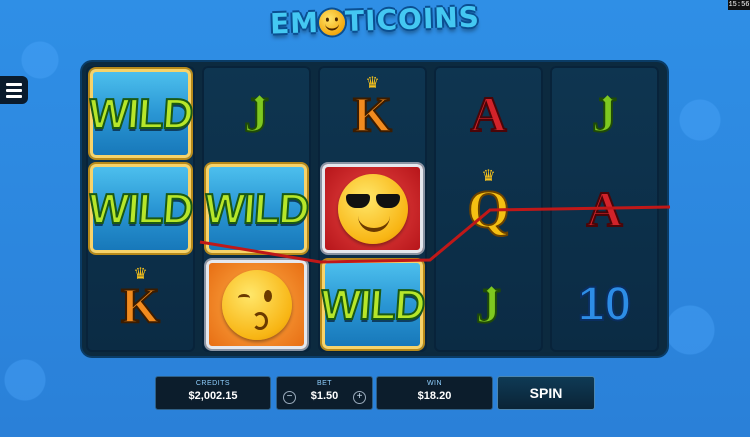  I want to click on winking-eye-icon, so click(243, 297).